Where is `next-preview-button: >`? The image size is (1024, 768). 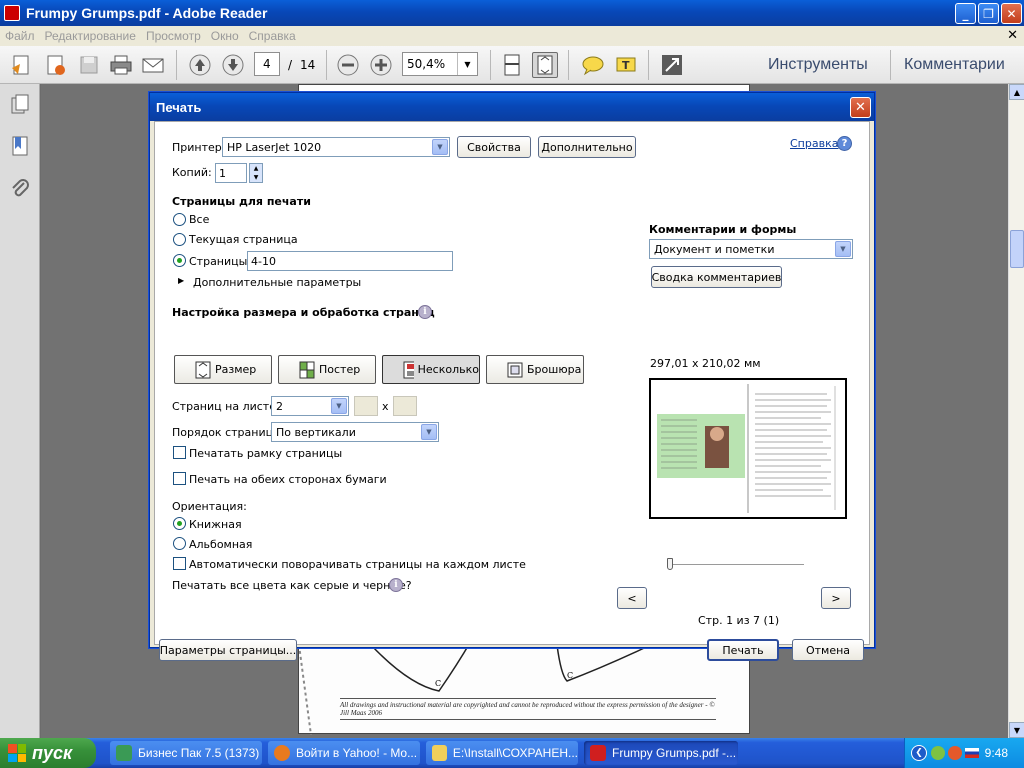 next-preview-button: > is located at coordinates (836, 598).